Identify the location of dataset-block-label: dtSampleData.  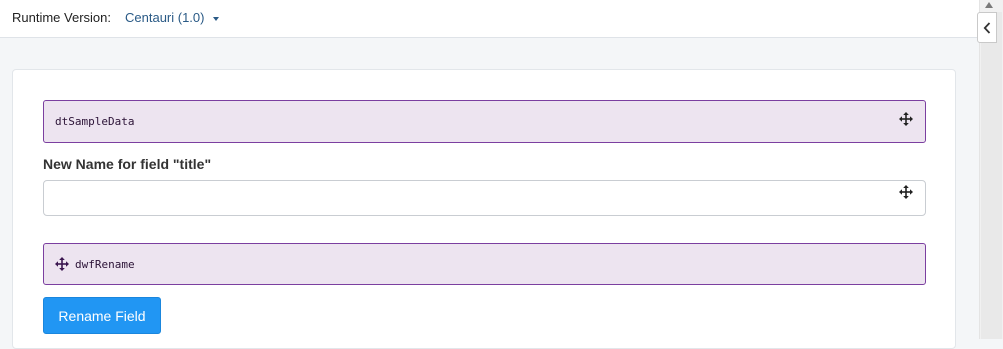
(95, 121).